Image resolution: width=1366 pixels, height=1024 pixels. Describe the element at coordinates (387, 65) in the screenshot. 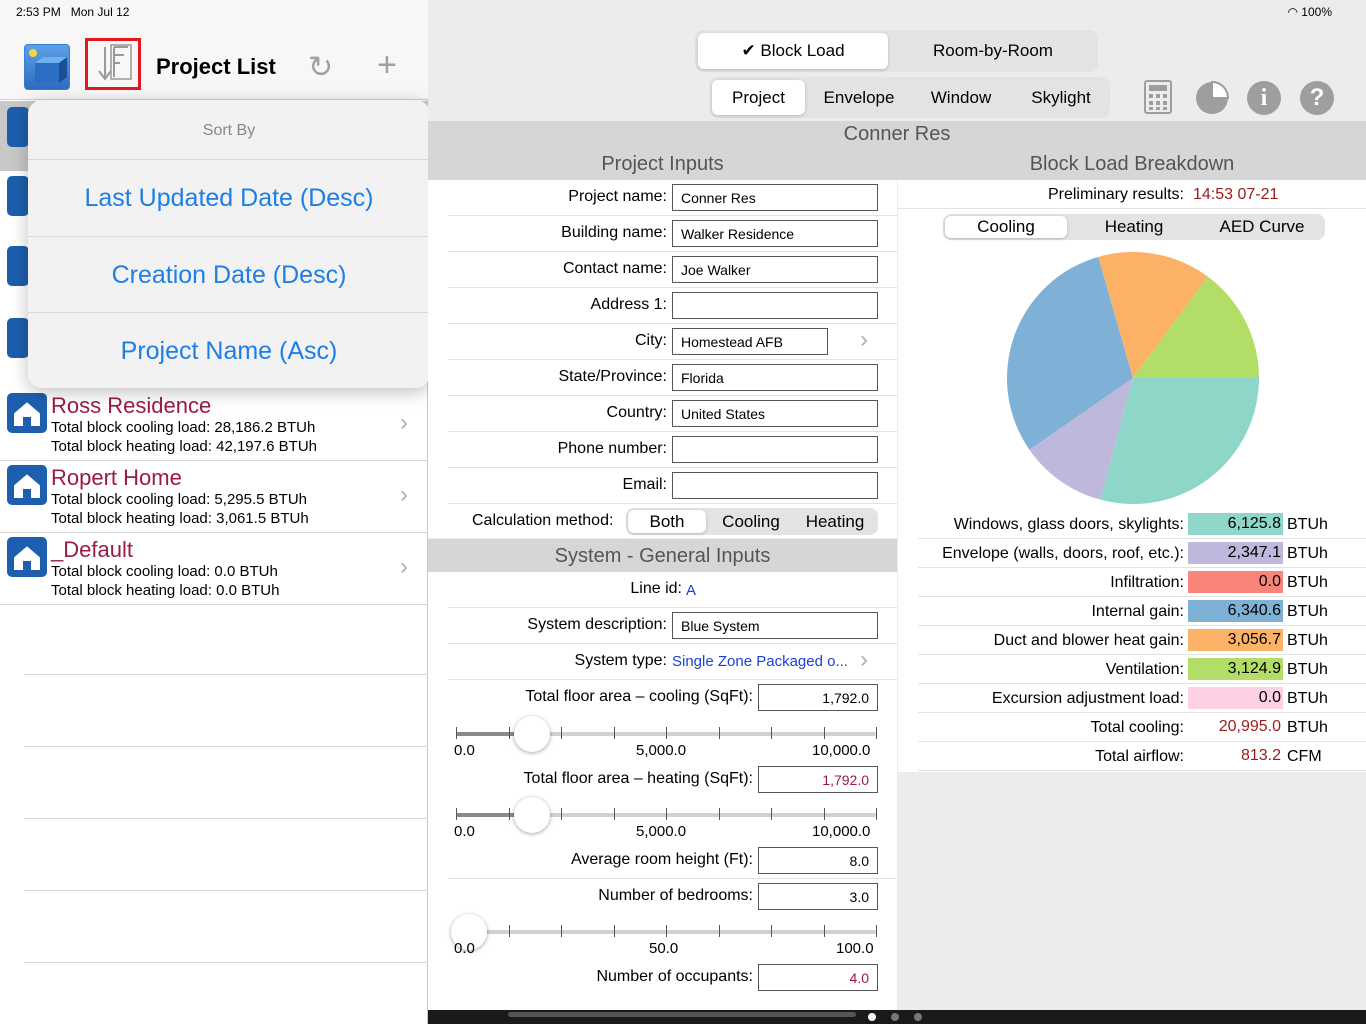

I see `add-project-icon: +` at that location.